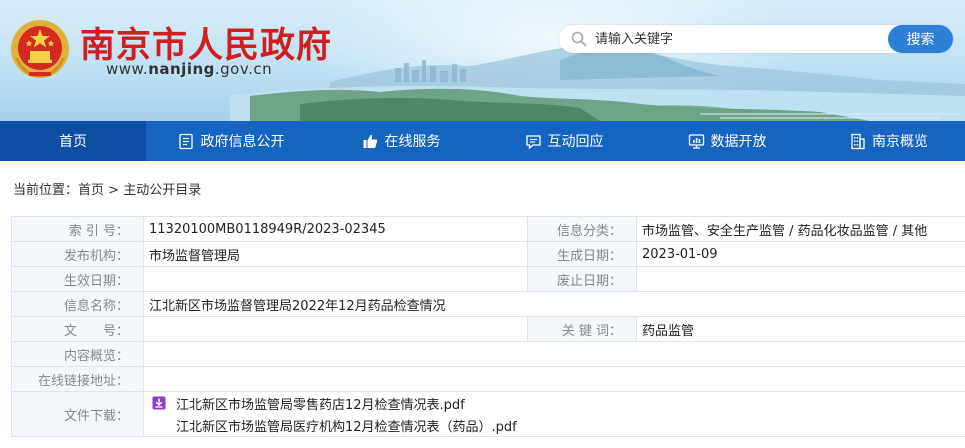 Image resolution: width=965 pixels, height=448 pixels. What do you see at coordinates (412, 142) in the screenshot?
I see `nav-item-label: 在线服务` at bounding box center [412, 142].